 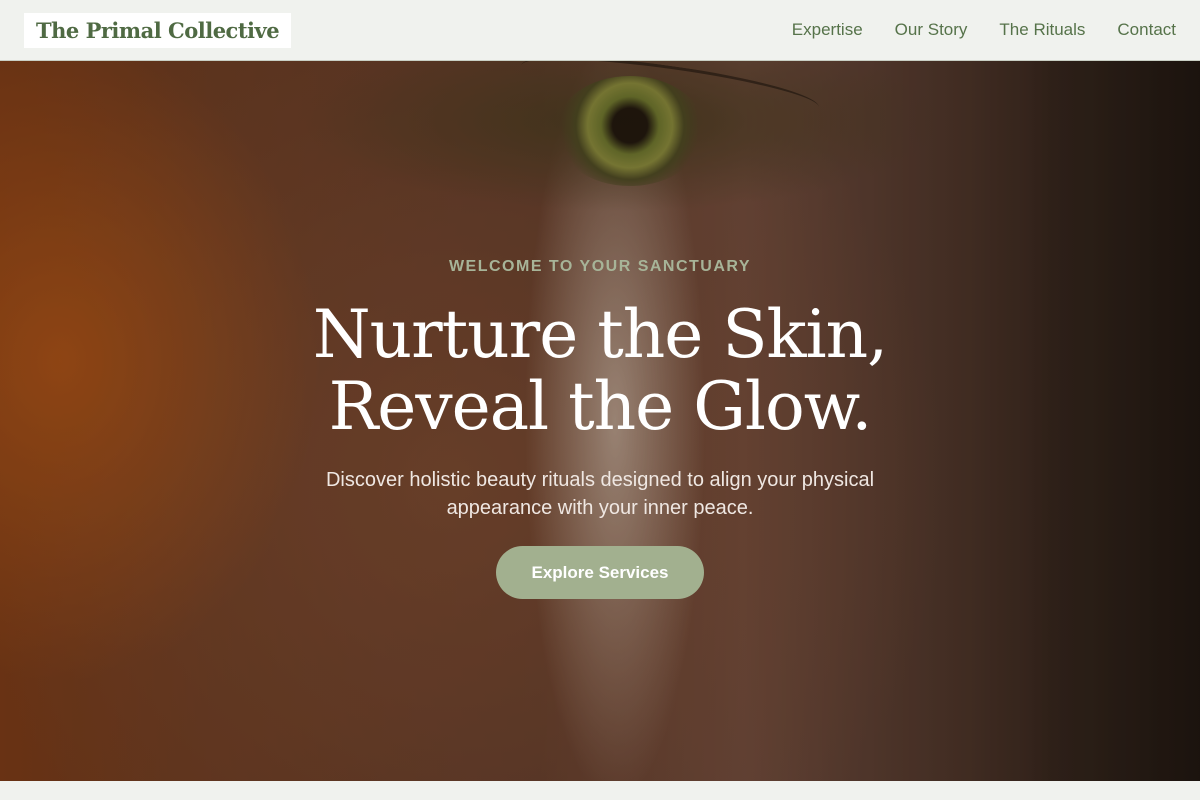 What do you see at coordinates (600, 266) in the screenshot?
I see `hero-eyebrow: WELCOME TO YOUR SANCTUARY` at bounding box center [600, 266].